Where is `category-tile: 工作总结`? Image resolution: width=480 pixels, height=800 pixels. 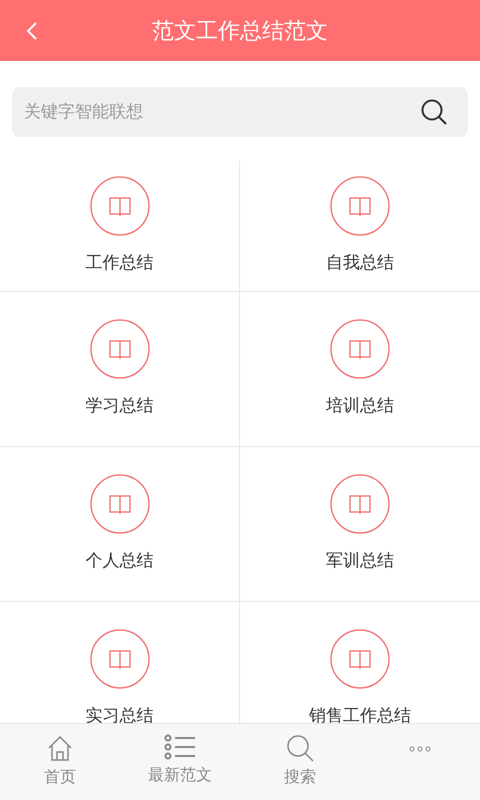 category-tile: 工作总结 is located at coordinates (120, 226).